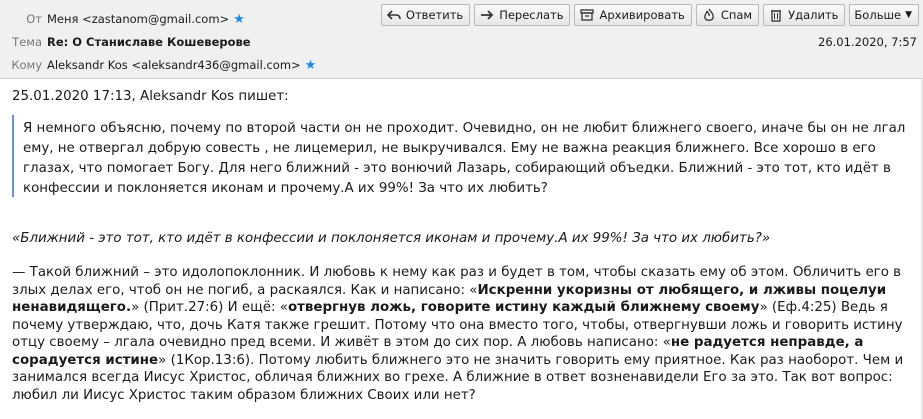  I want to click on reply-icon, so click(394, 15).